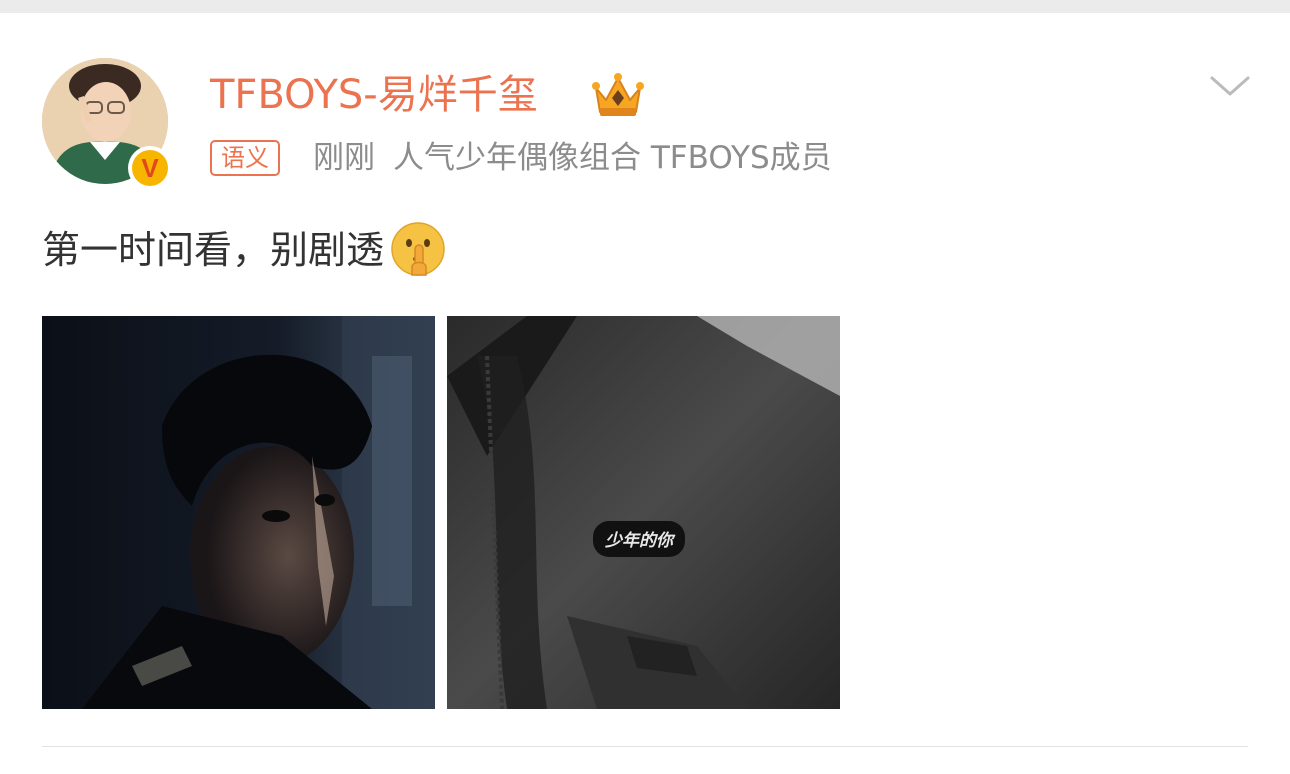  Describe the element at coordinates (640, 541) in the screenshot. I see `jacket-patch-text: 少年的你` at that location.